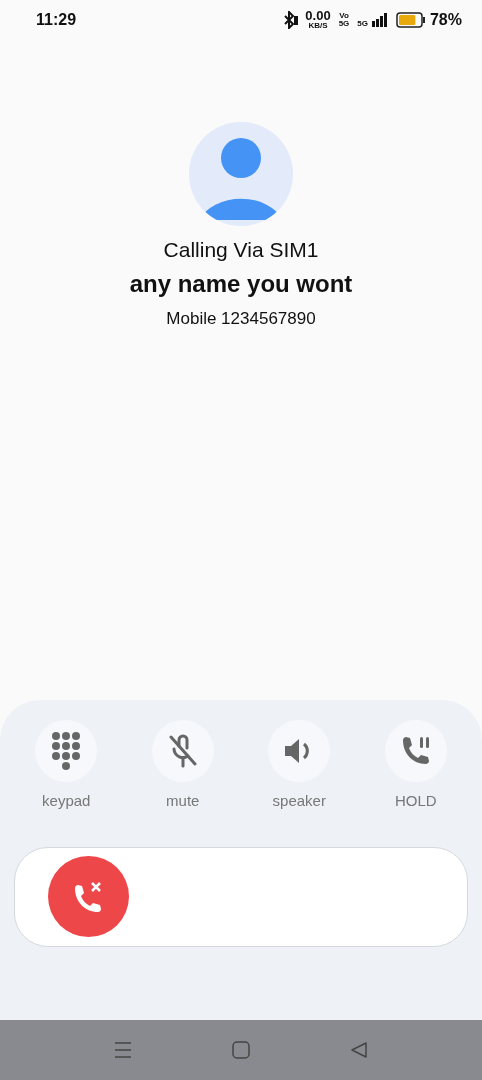 The image size is (482, 1080). What do you see at coordinates (183, 801) in the screenshot?
I see `action-label: mute` at bounding box center [183, 801].